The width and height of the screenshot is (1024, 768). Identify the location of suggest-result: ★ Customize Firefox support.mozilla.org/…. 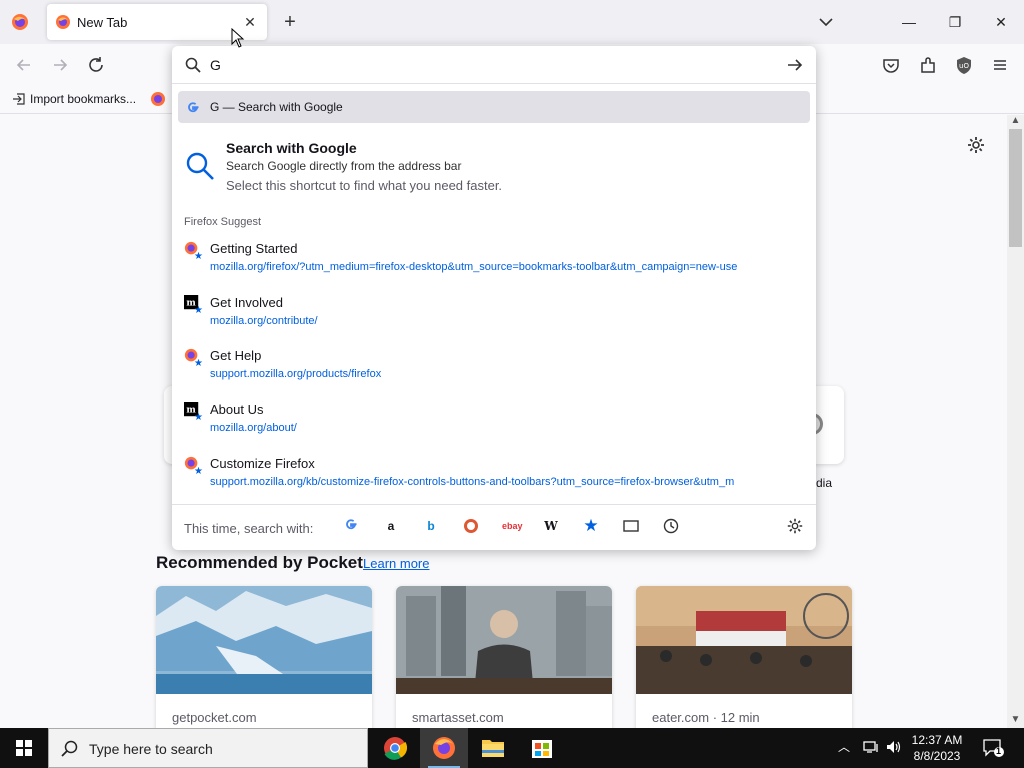
(494, 478).